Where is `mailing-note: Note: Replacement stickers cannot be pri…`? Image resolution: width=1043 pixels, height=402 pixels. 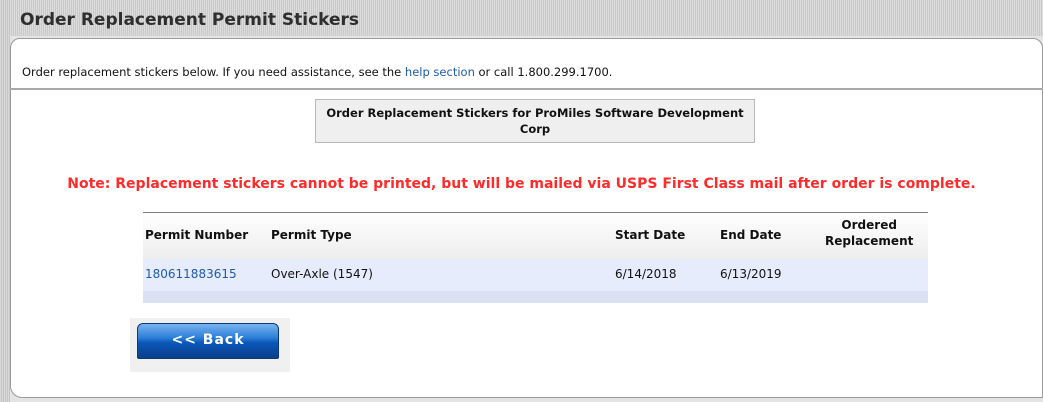 mailing-note: Note: Replacement stickers cannot be pri… is located at coordinates (521, 184).